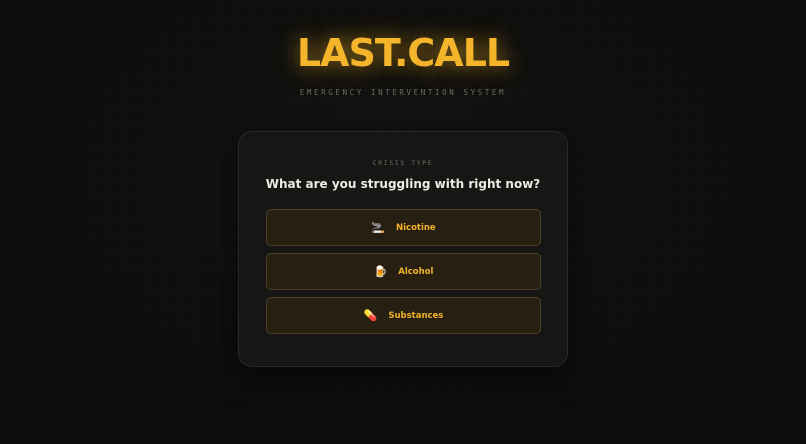 This screenshot has width=806, height=444. What do you see at coordinates (416, 227) in the screenshot?
I see `option-label: Nicotine` at bounding box center [416, 227].